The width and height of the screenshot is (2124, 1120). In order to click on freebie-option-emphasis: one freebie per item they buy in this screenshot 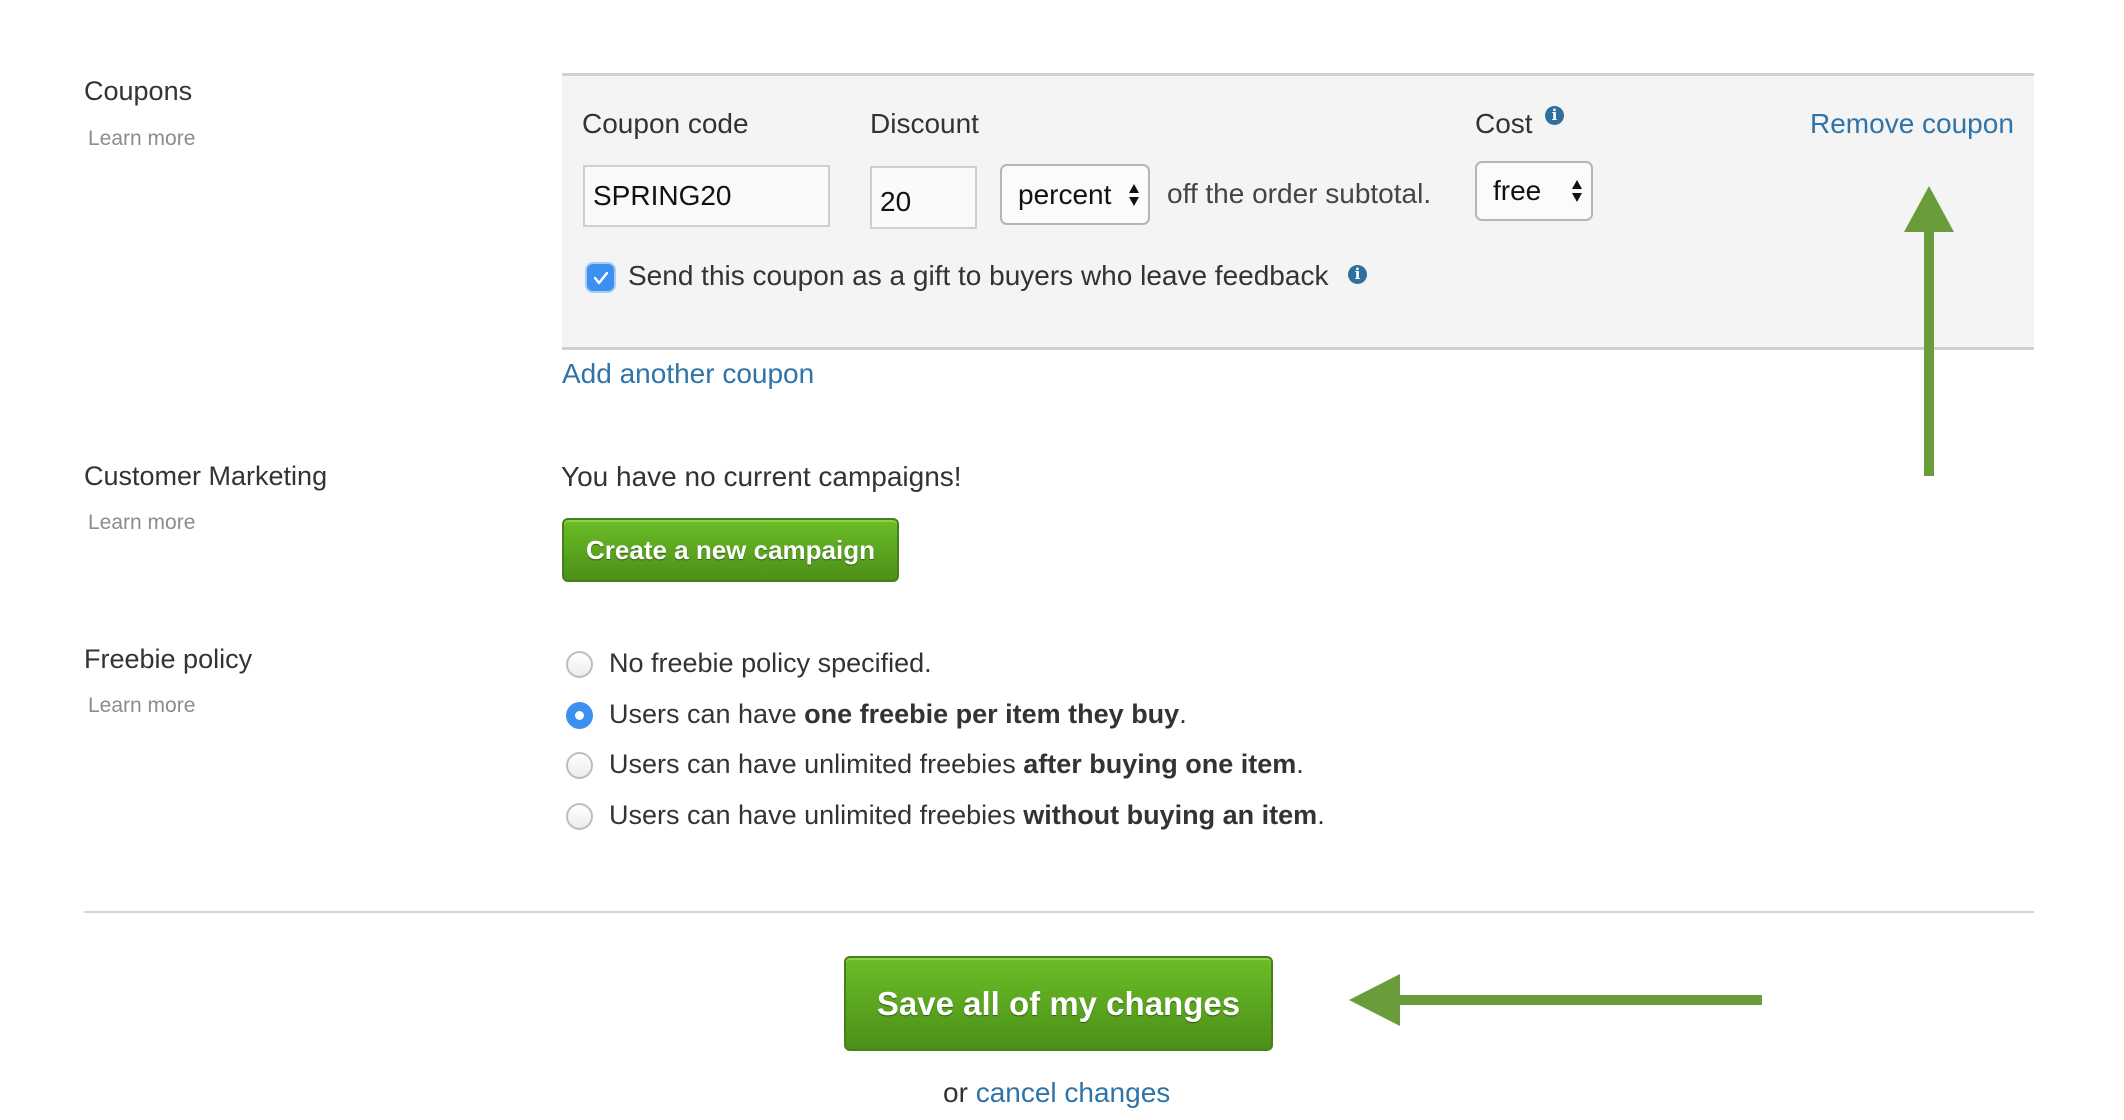, I will do `click(992, 714)`.